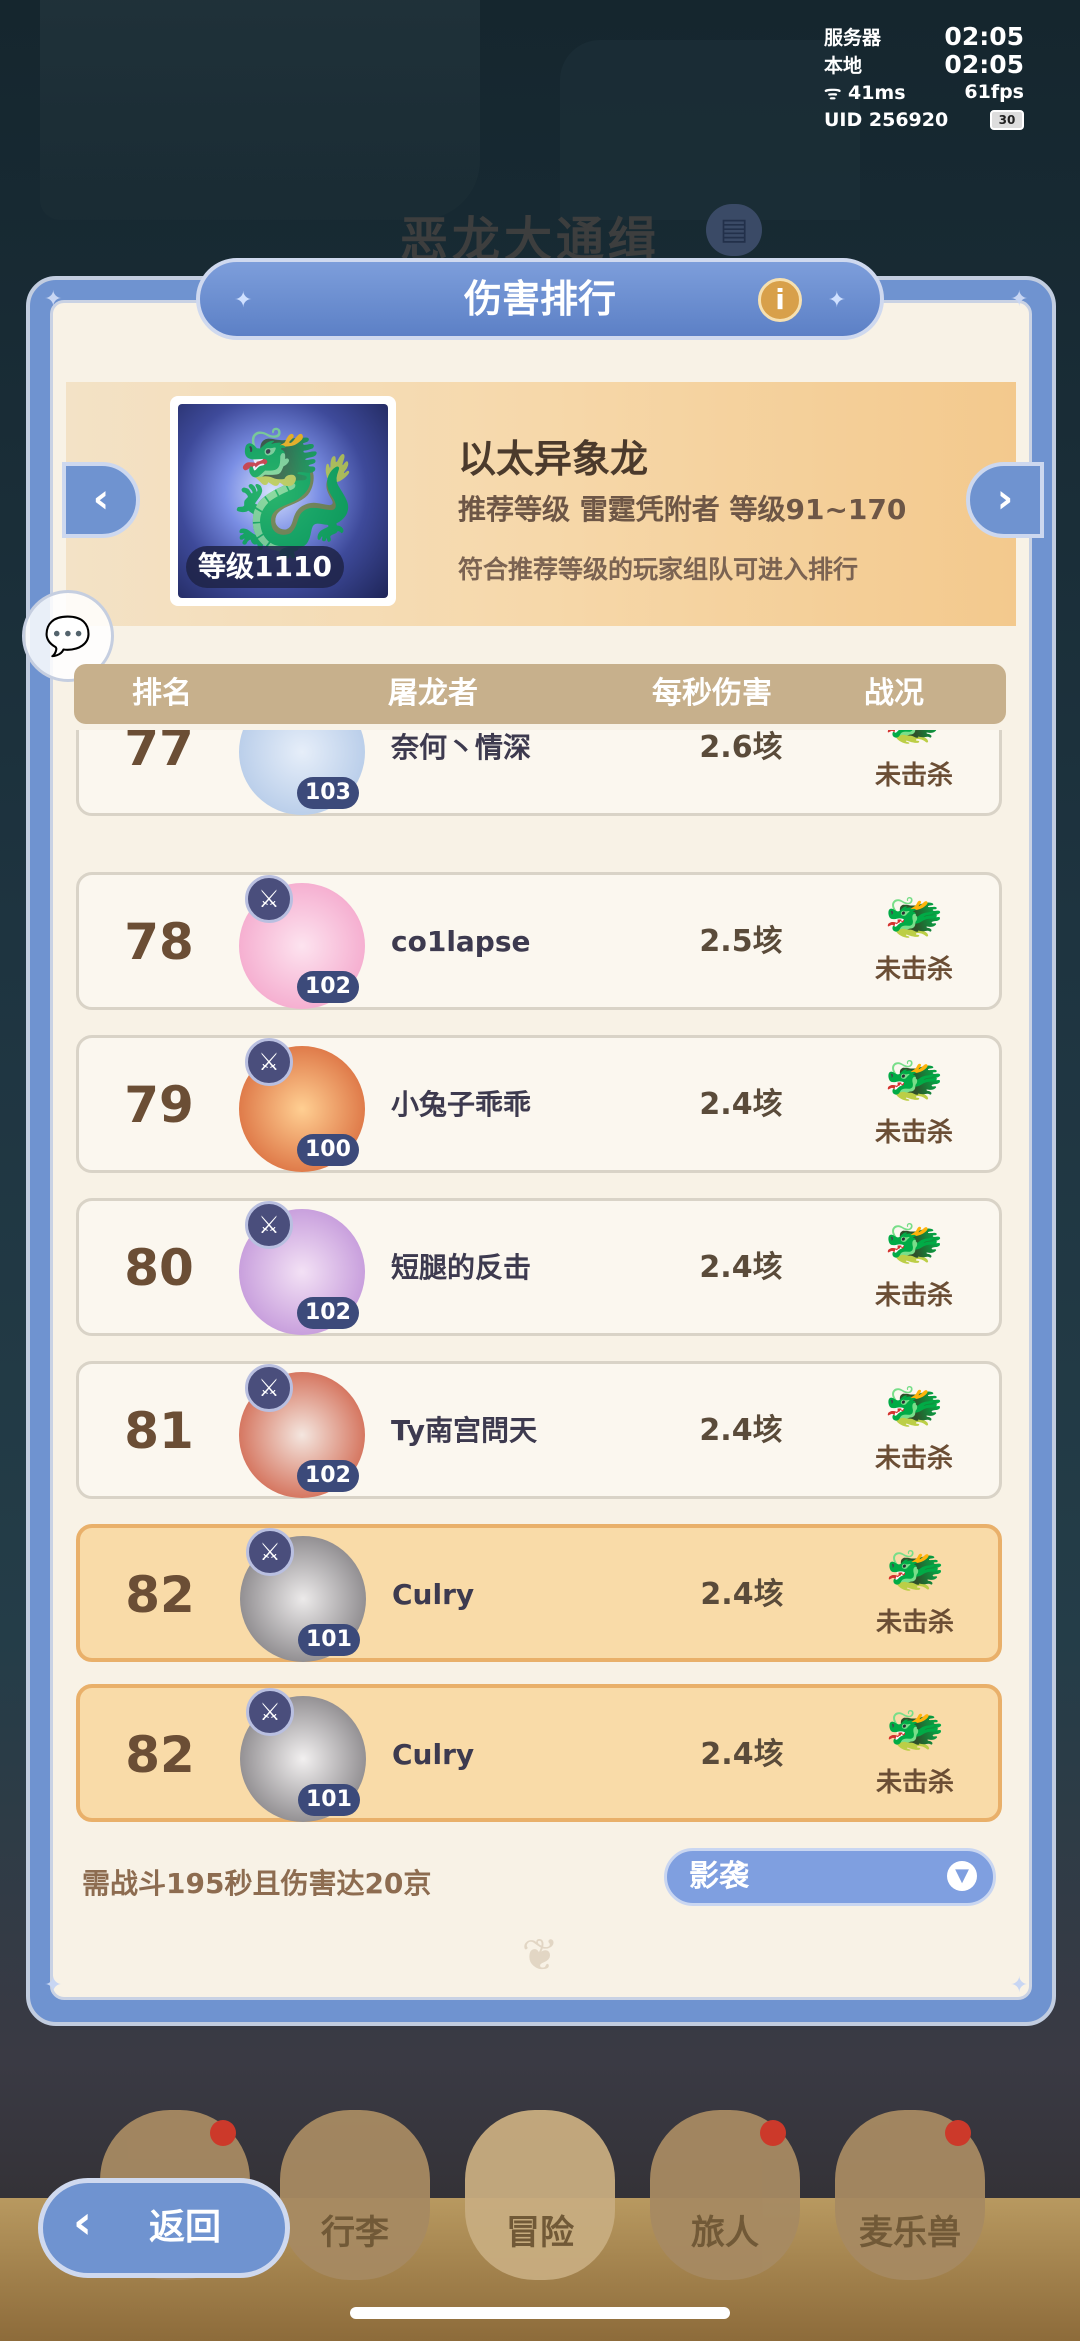 The height and width of the screenshot is (2341, 1080). Describe the element at coordinates (540, 2233) in the screenshot. I see `tab-label: 冒险` at that location.